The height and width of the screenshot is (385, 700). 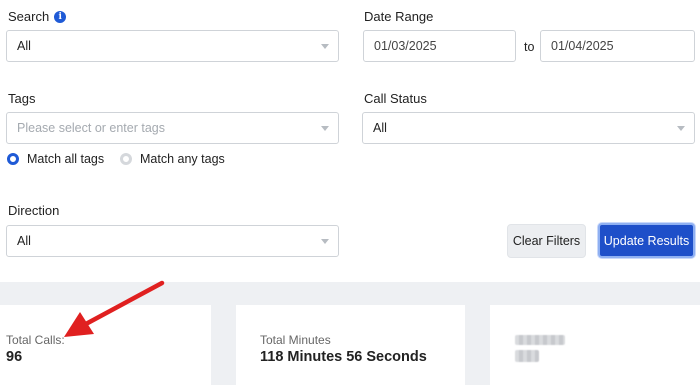 What do you see at coordinates (380, 128) in the screenshot?
I see `call-status-value: All` at bounding box center [380, 128].